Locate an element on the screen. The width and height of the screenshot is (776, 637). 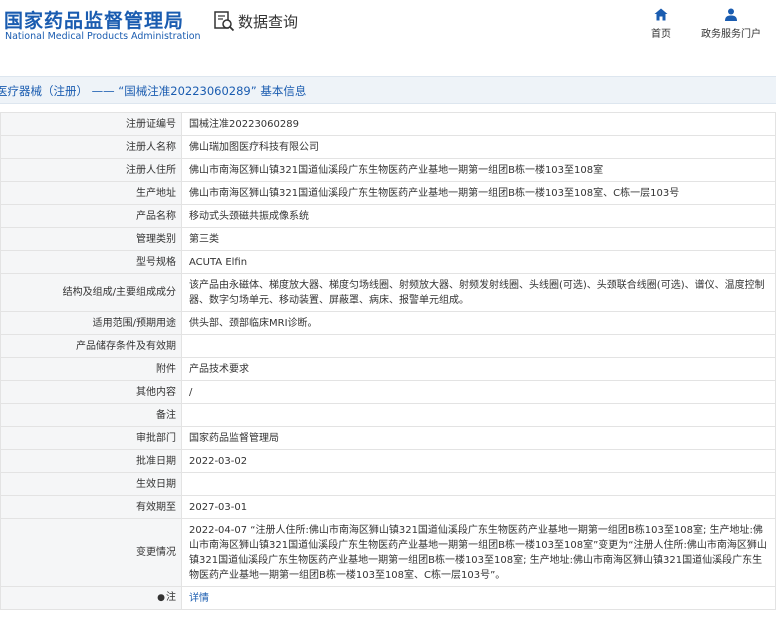
table-row: 注册证编号 国械注准20223060289 is located at coordinates (388, 124).